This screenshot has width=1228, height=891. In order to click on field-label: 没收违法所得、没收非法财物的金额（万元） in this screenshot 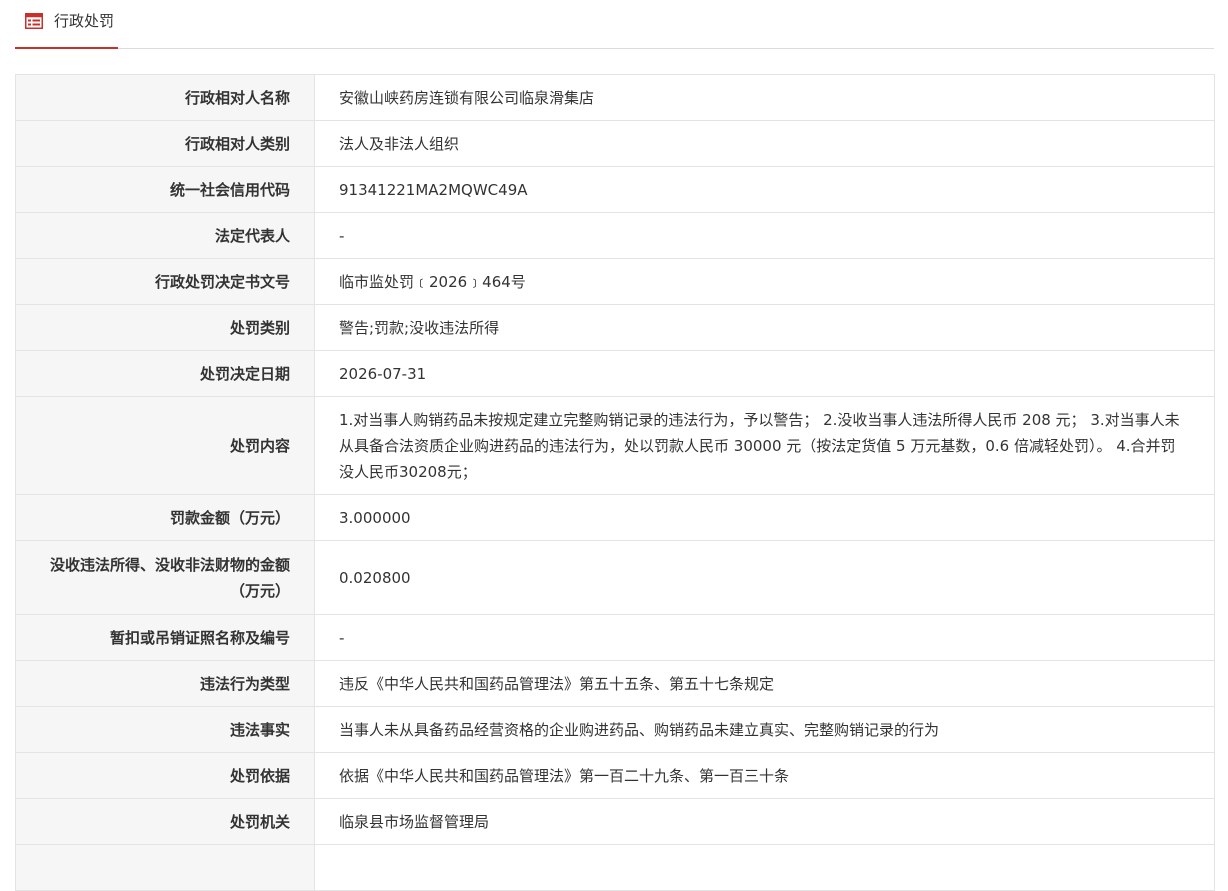, I will do `click(165, 577)`.